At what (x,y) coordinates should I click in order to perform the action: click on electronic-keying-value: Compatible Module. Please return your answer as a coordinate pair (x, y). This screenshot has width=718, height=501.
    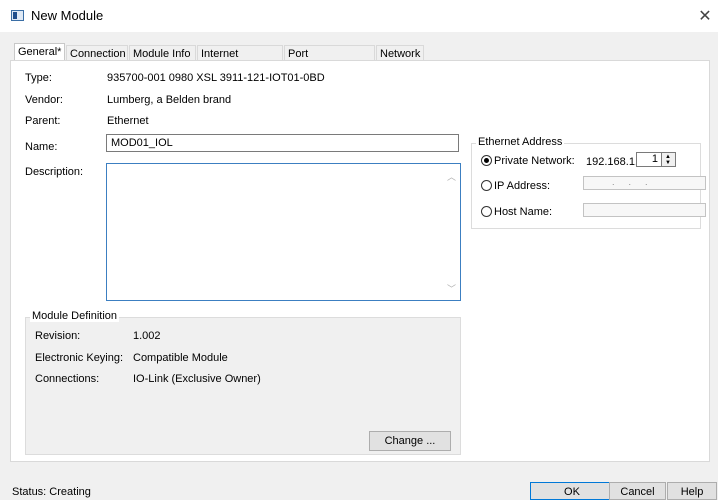
    Looking at the image, I should click on (180, 358).